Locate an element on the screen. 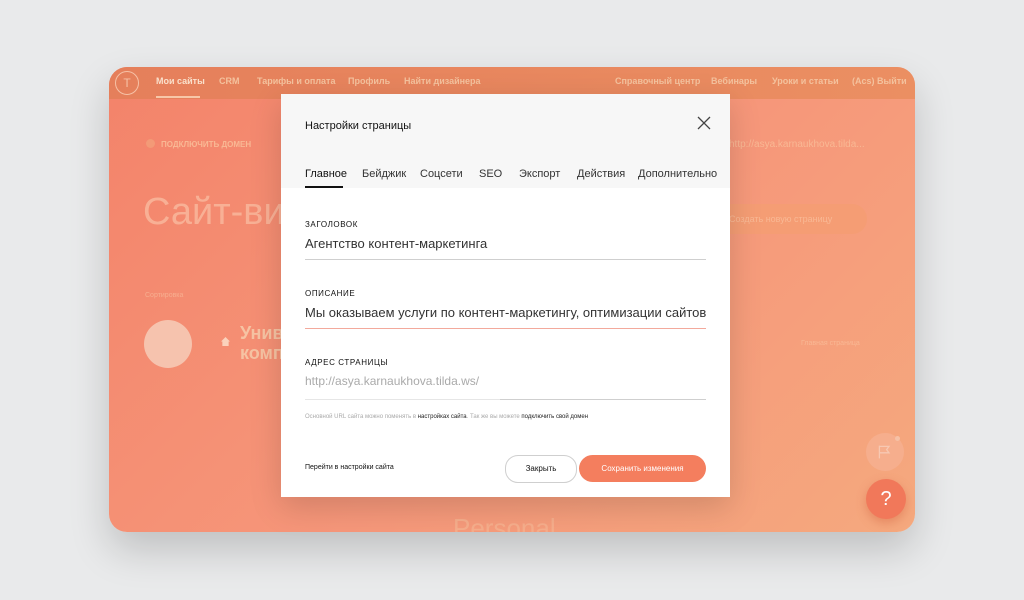 The image size is (1024, 600). nav-find-designer: Найти дизайнера is located at coordinates (442, 81).